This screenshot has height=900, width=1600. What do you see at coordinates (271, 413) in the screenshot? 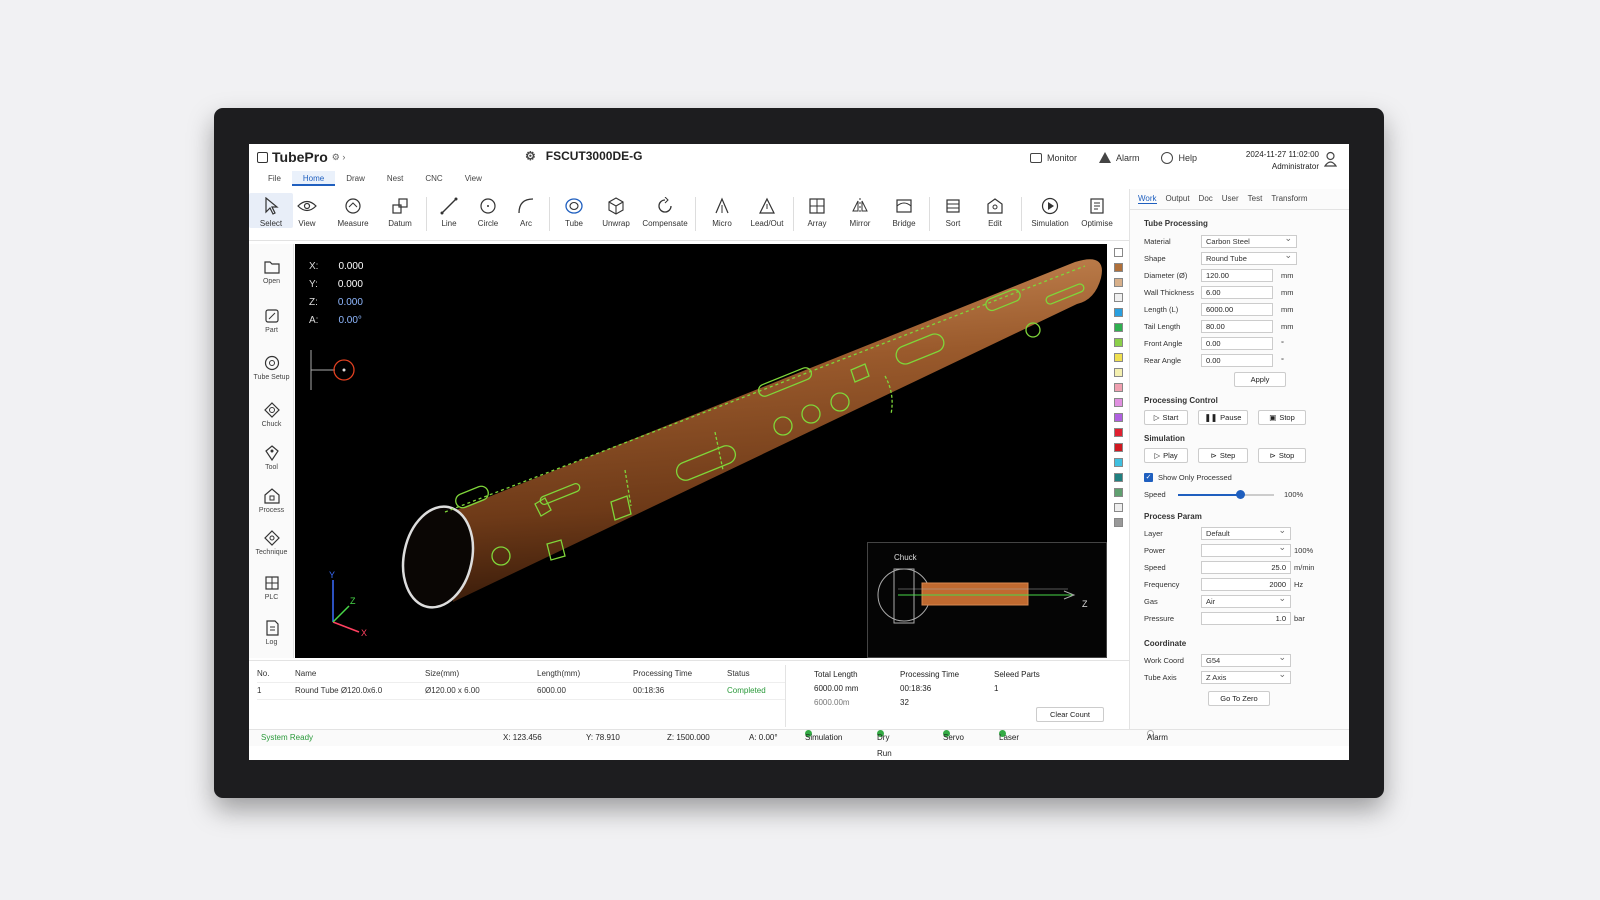
I see `tool-chuck: Chuck` at bounding box center [271, 413].